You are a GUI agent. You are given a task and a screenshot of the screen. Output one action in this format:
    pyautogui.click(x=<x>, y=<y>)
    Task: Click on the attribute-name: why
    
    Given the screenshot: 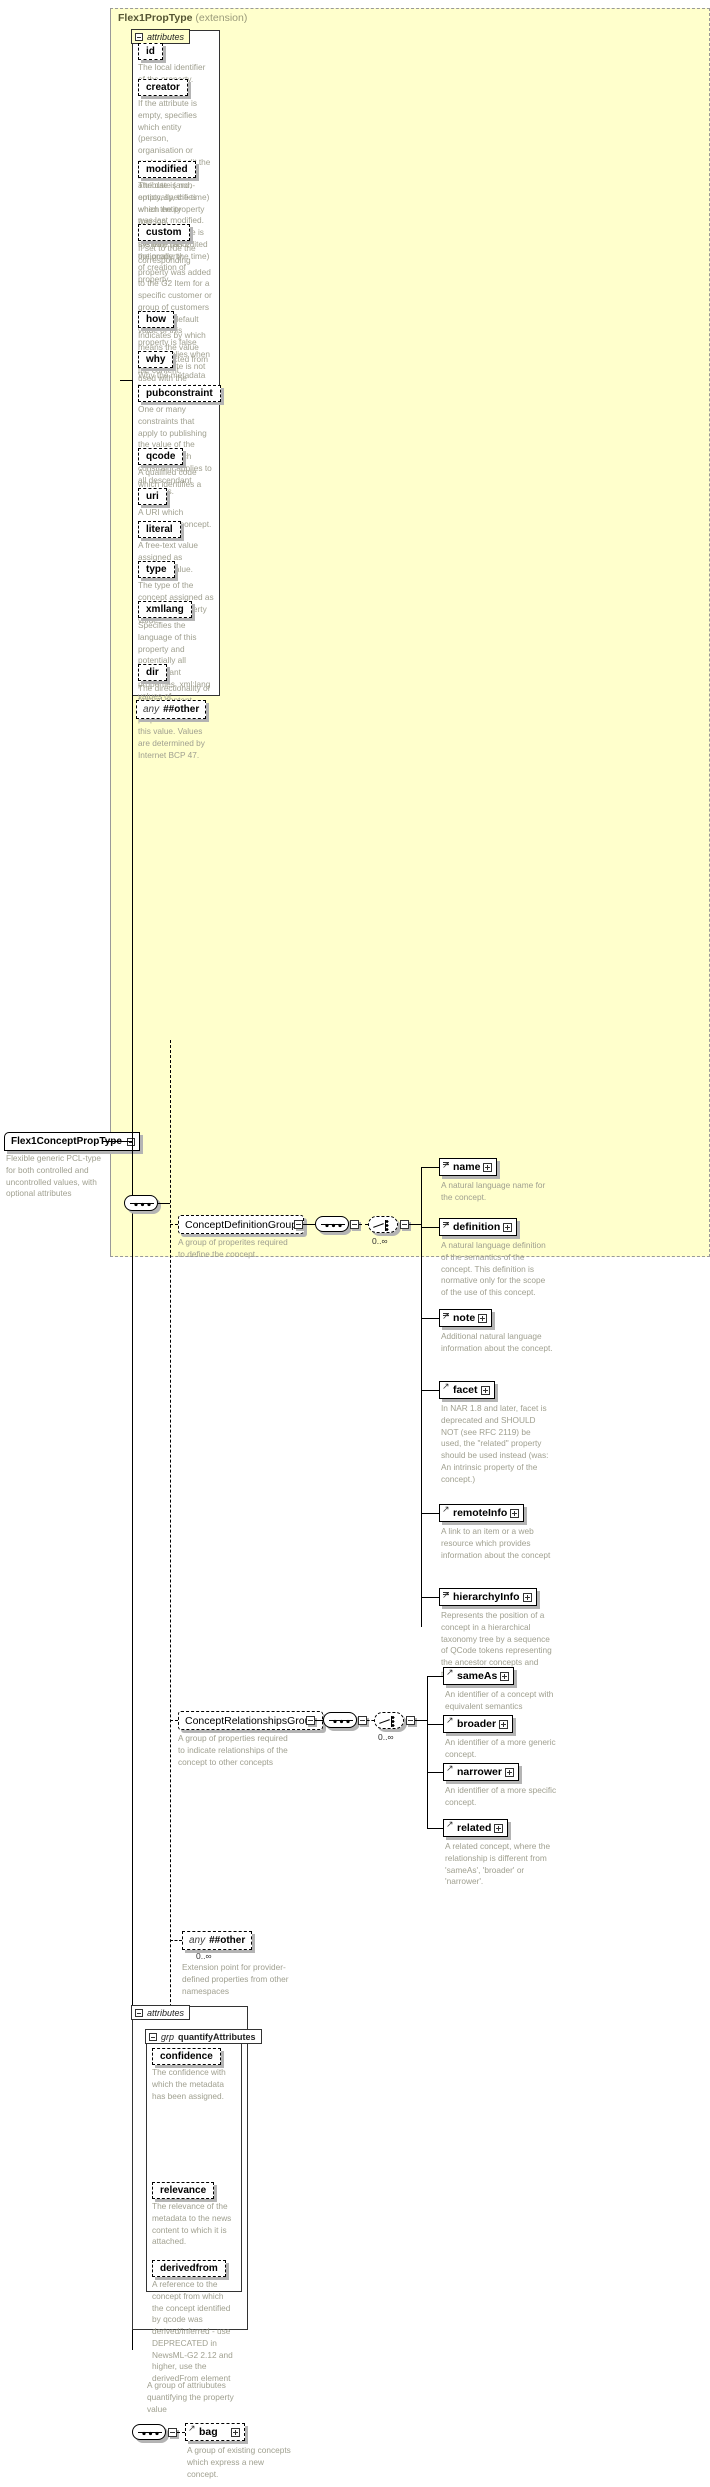 What is the action you would take?
    pyautogui.click(x=156, y=359)
    